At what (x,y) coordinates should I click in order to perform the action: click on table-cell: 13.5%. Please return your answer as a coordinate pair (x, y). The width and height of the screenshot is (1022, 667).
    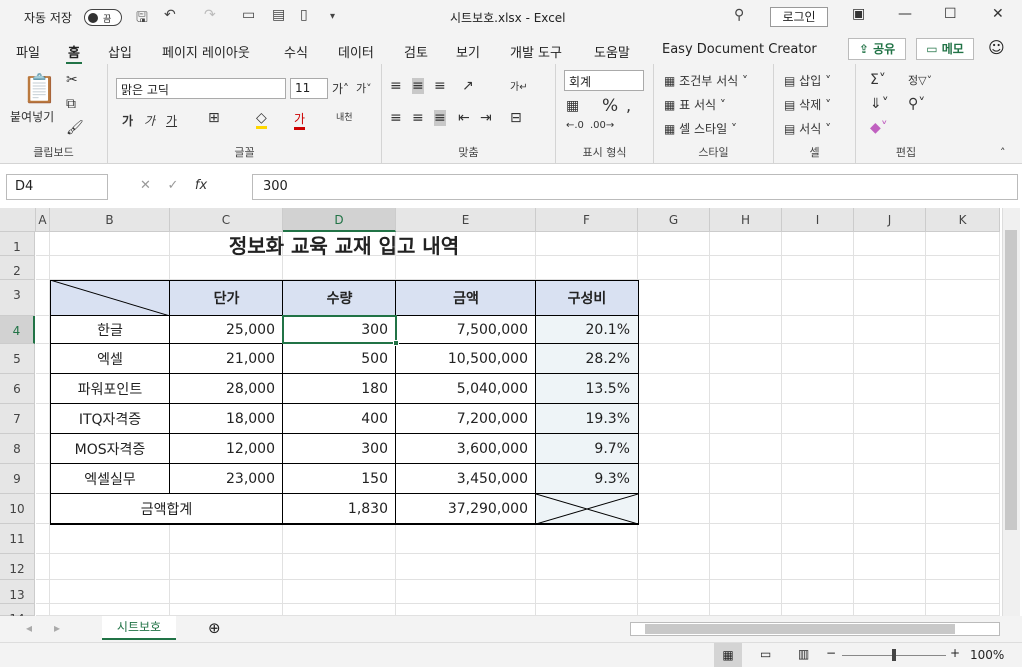
    Looking at the image, I should click on (587, 389).